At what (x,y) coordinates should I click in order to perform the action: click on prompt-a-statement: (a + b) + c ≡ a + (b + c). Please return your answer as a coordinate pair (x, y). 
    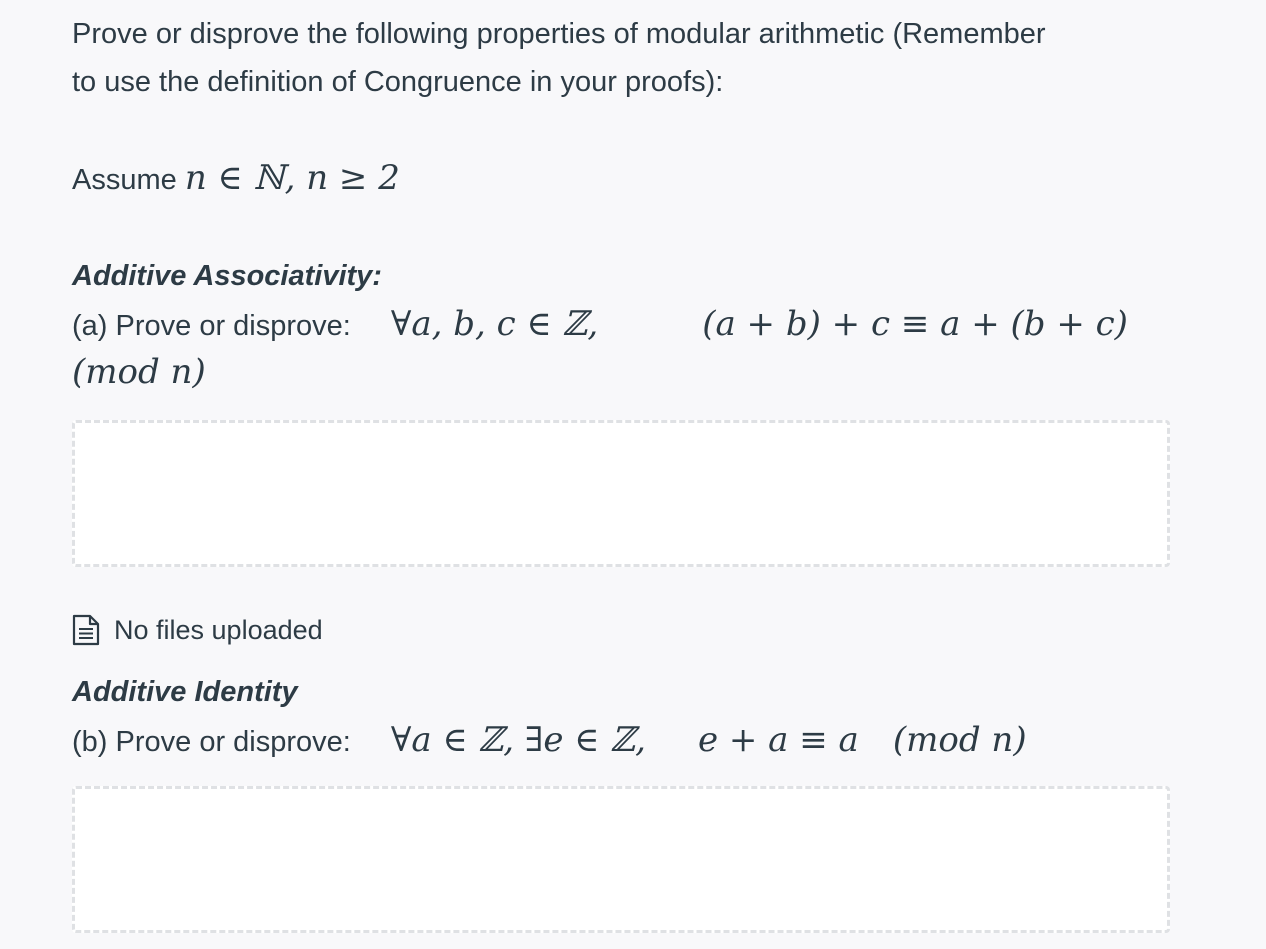
    Looking at the image, I should click on (915, 324).